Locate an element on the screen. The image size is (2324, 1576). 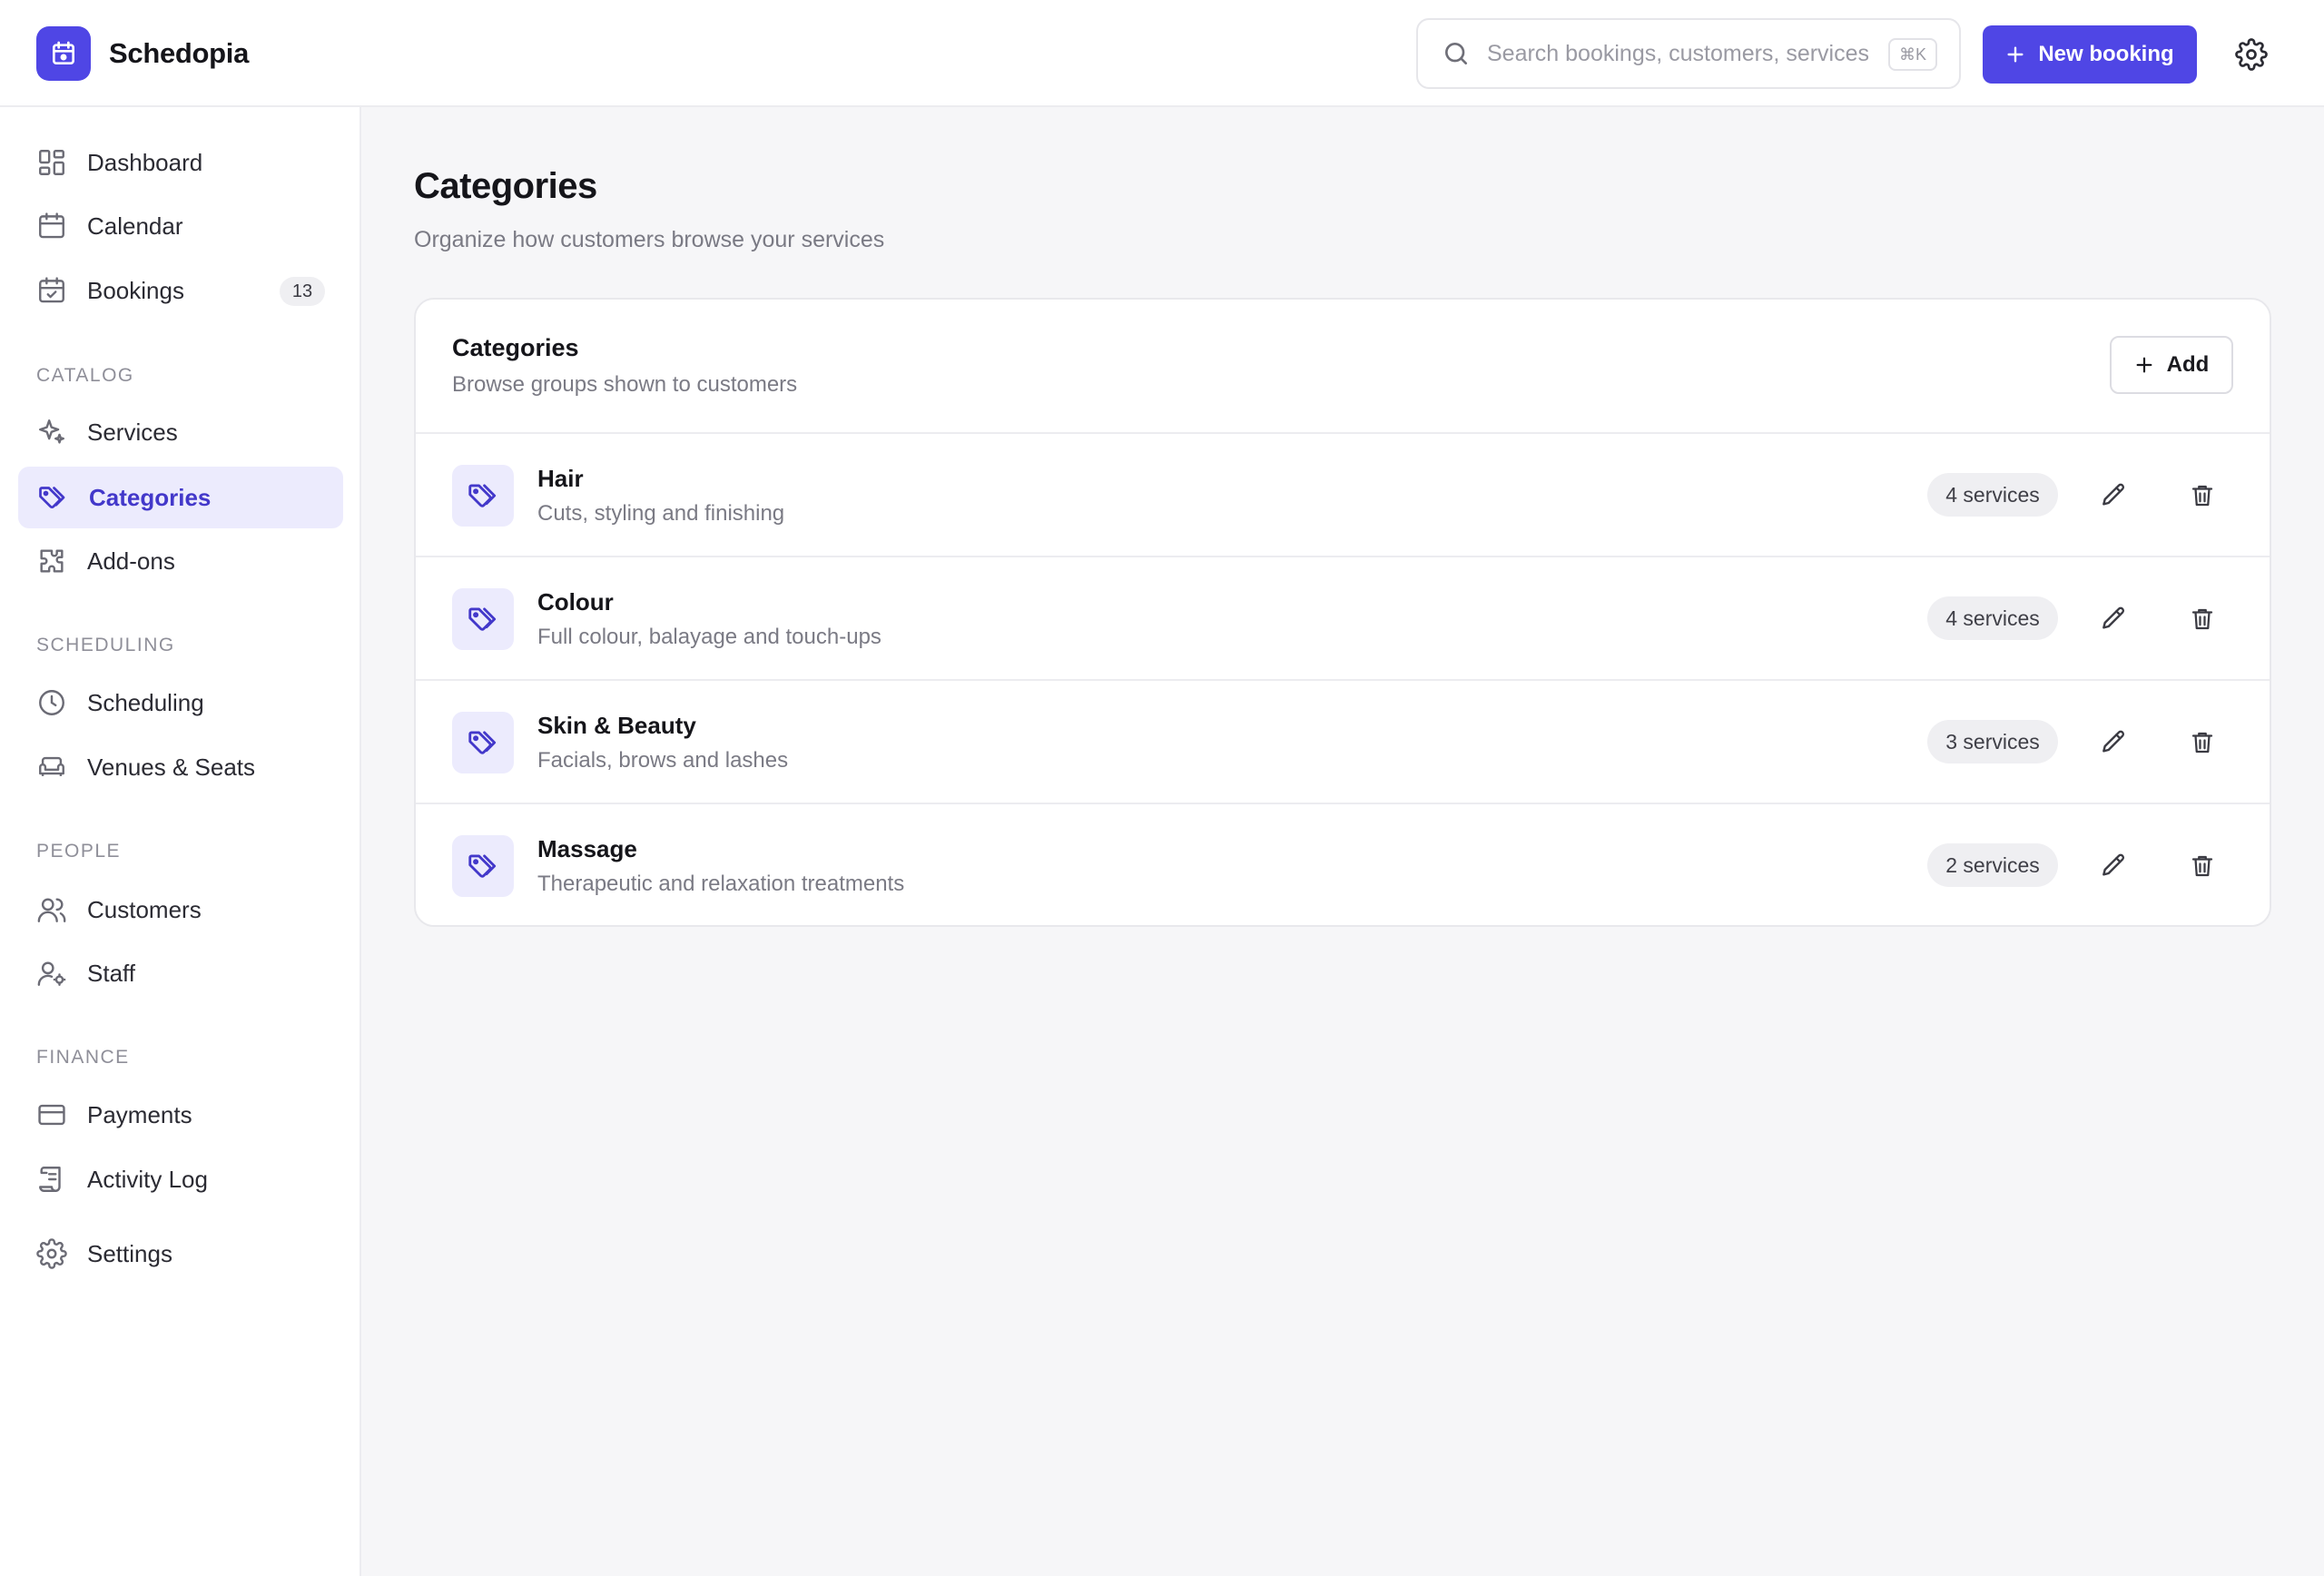
calendar-icon is located at coordinates (51, 225).